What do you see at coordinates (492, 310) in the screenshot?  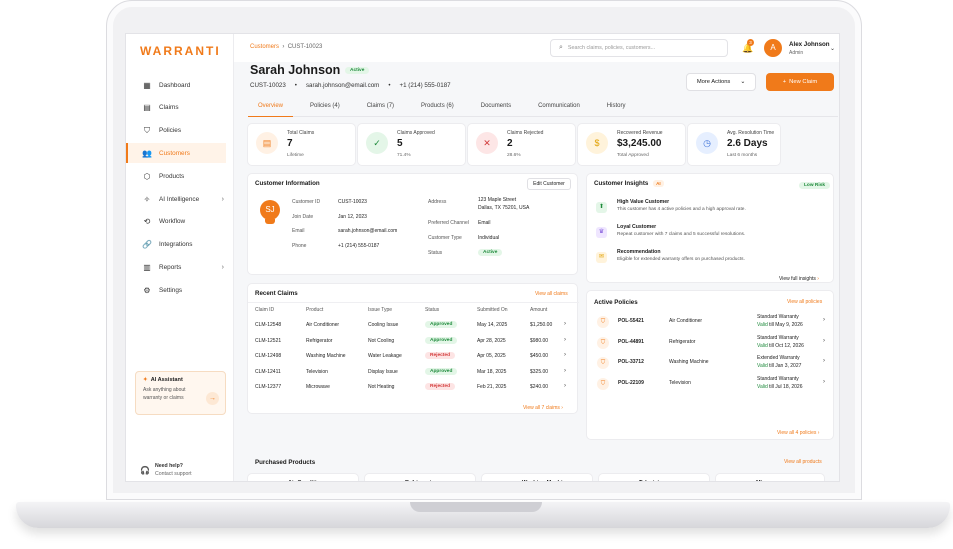 I see `column-header: Submitted On` at bounding box center [492, 310].